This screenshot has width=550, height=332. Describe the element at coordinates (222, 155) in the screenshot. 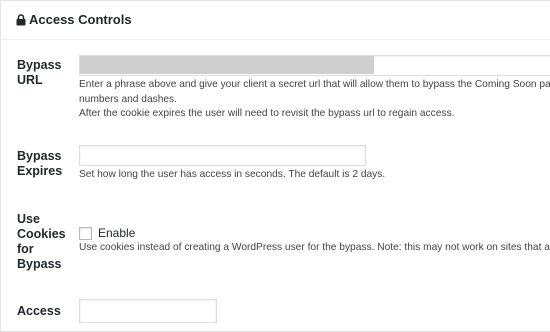

I see `bypass-expires-input` at that location.